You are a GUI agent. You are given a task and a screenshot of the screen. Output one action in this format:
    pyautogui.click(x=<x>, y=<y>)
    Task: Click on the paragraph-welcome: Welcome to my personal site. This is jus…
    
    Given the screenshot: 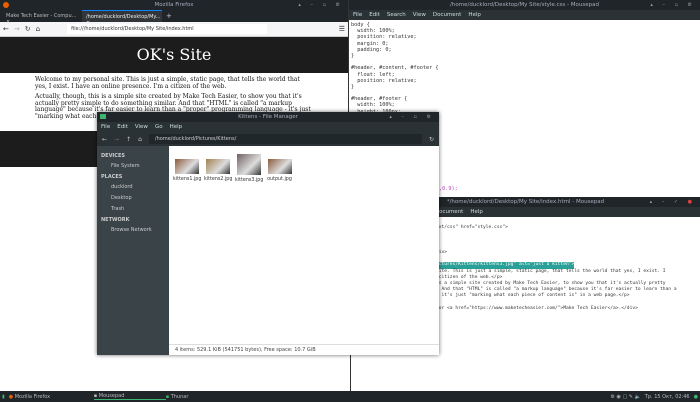 What is the action you would take?
    pyautogui.click(x=167, y=83)
    